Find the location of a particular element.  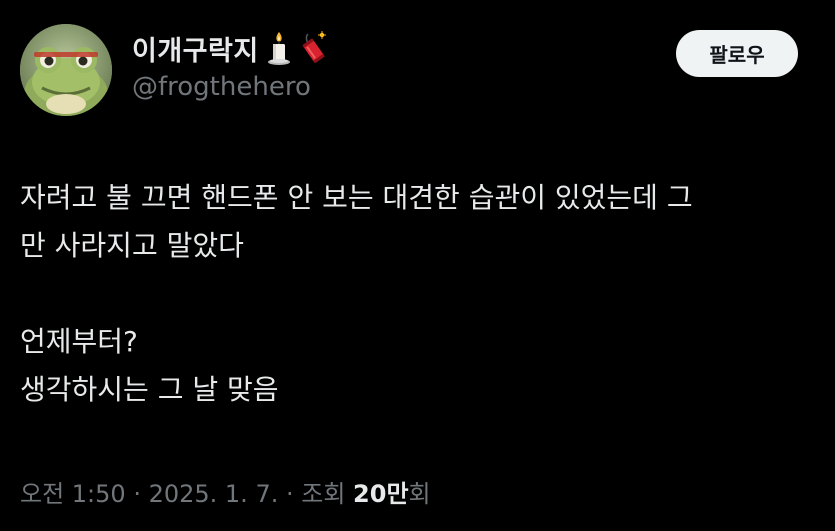

tweet-date: 2025. 1. 7. is located at coordinates (214, 494).